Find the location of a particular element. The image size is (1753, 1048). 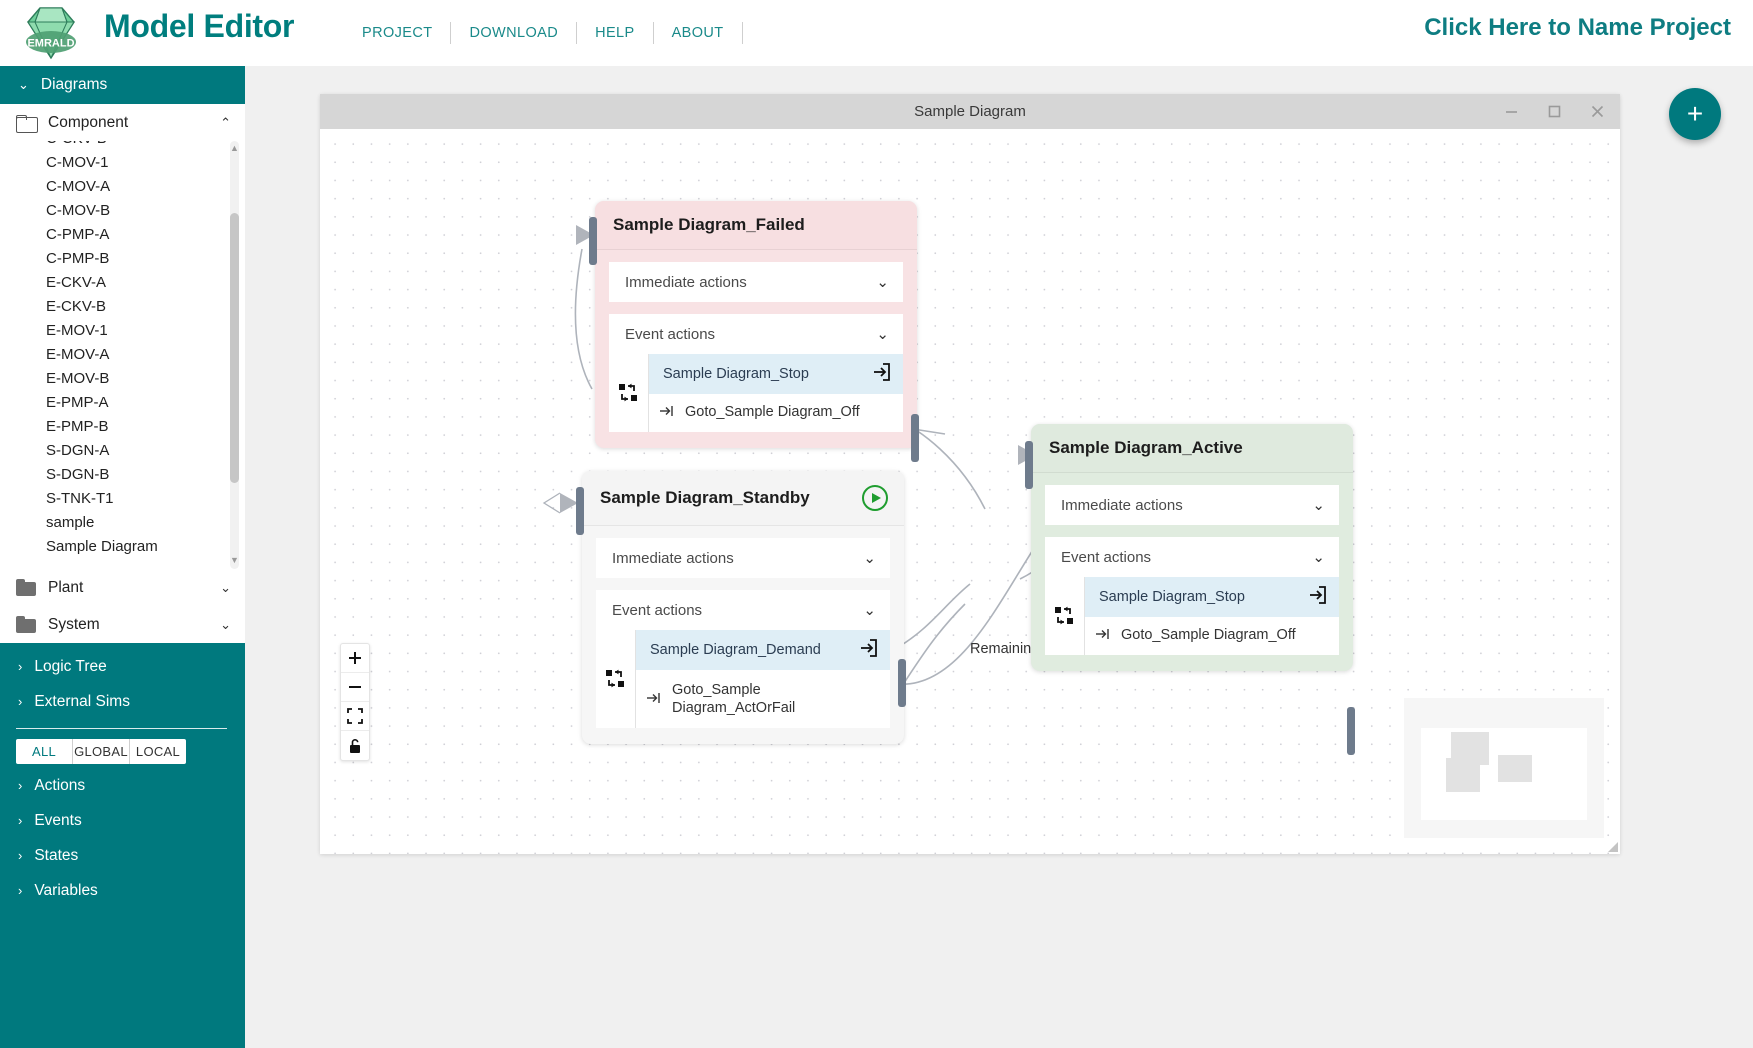

sidebar-section-diagrams: ⌄ Diagrams is located at coordinates (122, 85).